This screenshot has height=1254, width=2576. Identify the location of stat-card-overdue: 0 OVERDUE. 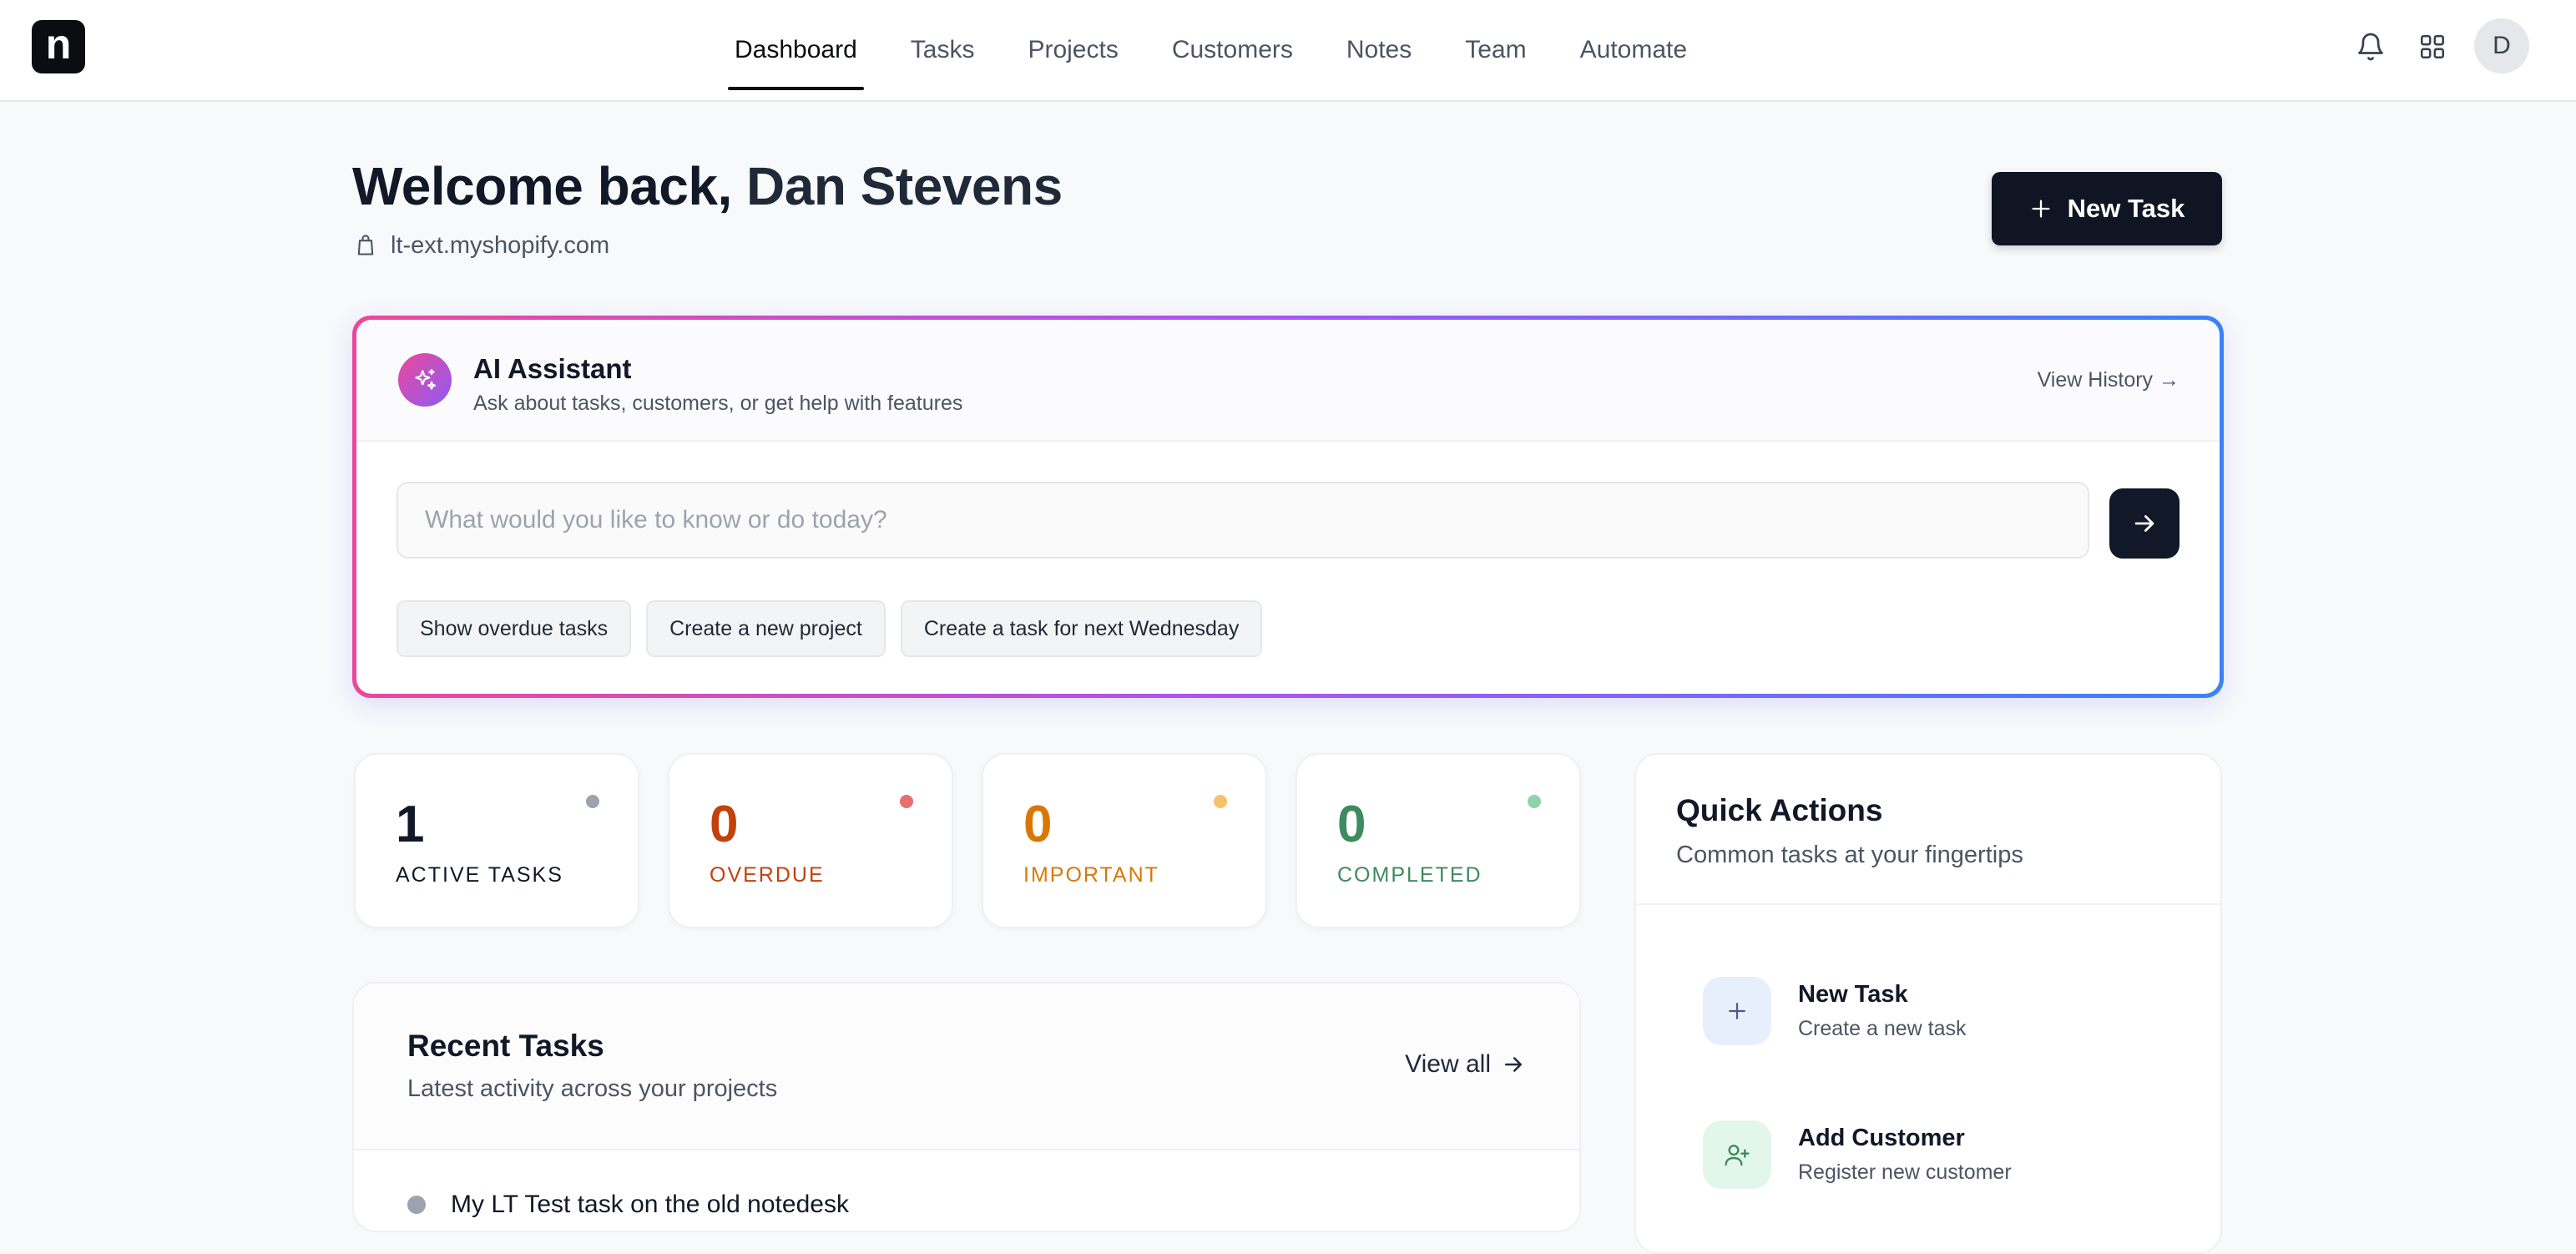
(810, 840).